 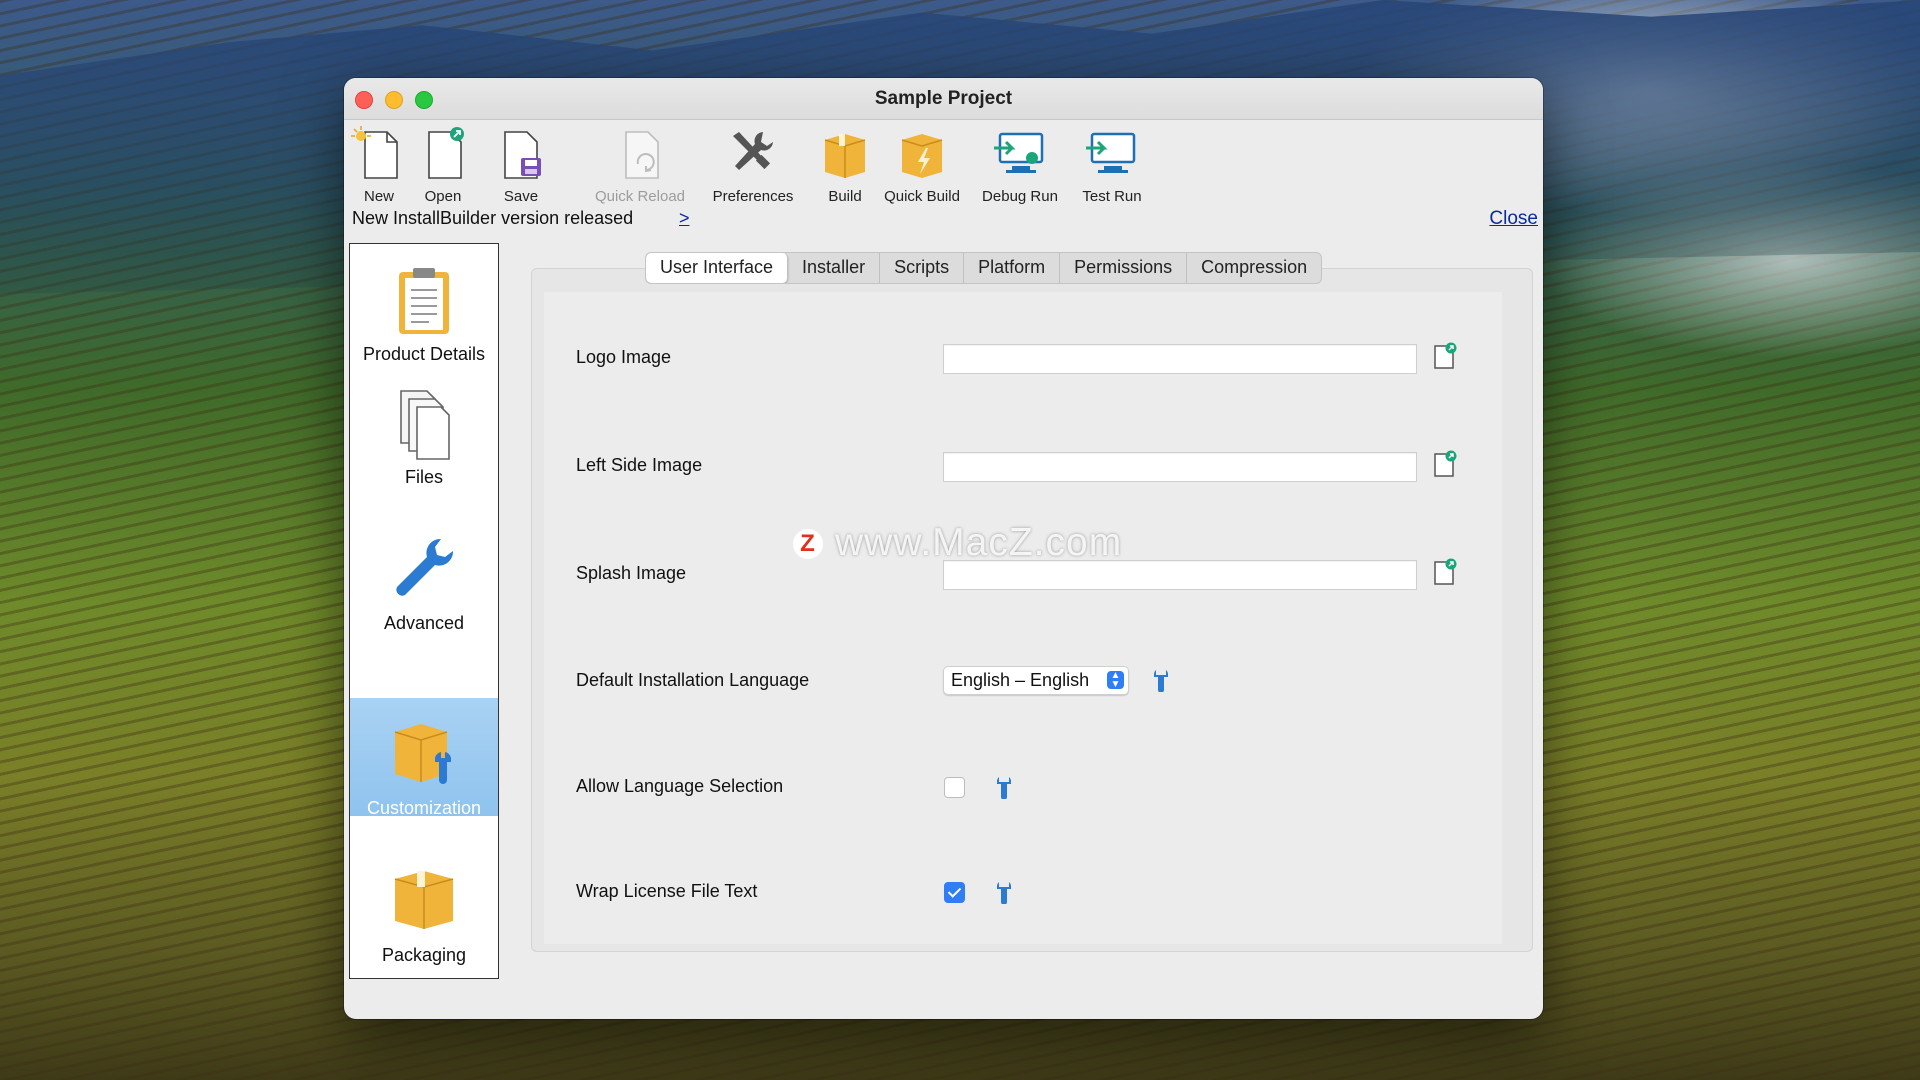 What do you see at coordinates (423, 477) in the screenshot?
I see `sidebar-item-label: Files` at bounding box center [423, 477].